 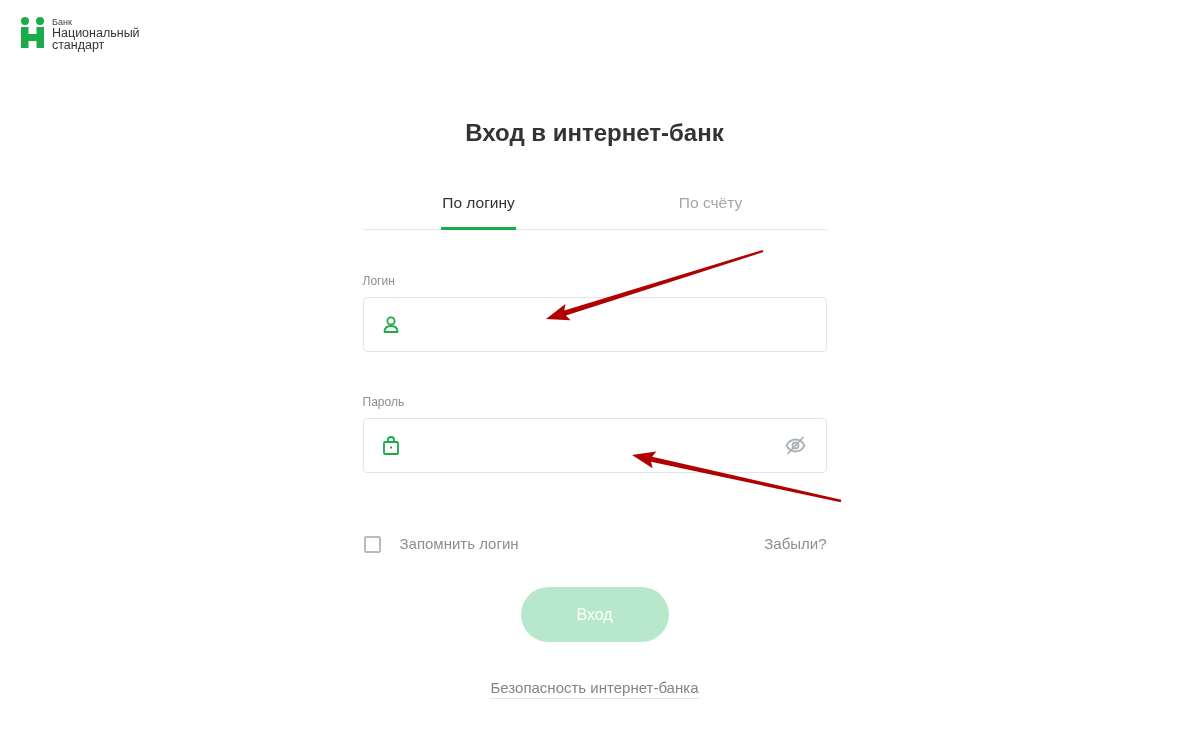 I want to click on person-icon, so click(x=390, y=324).